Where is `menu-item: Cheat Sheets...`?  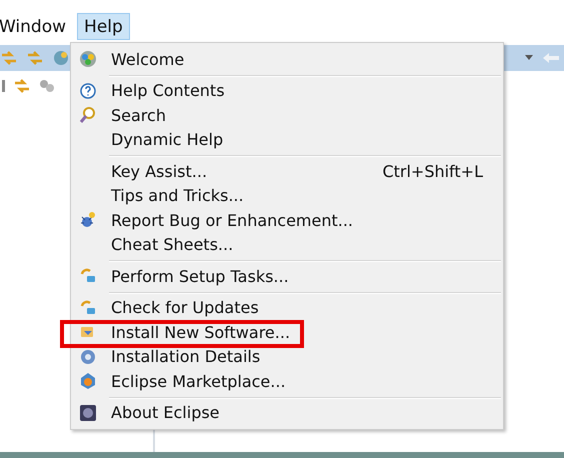 menu-item: Cheat Sheets... is located at coordinates (287, 244).